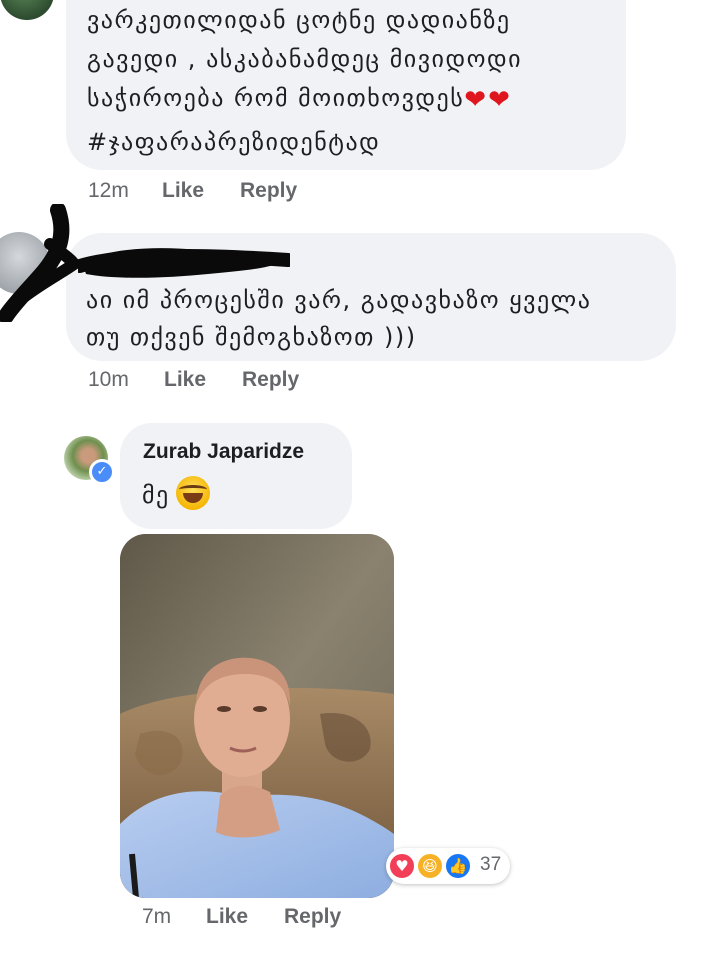 The height and width of the screenshot is (960, 714). I want to click on photo-image, so click(257, 716).